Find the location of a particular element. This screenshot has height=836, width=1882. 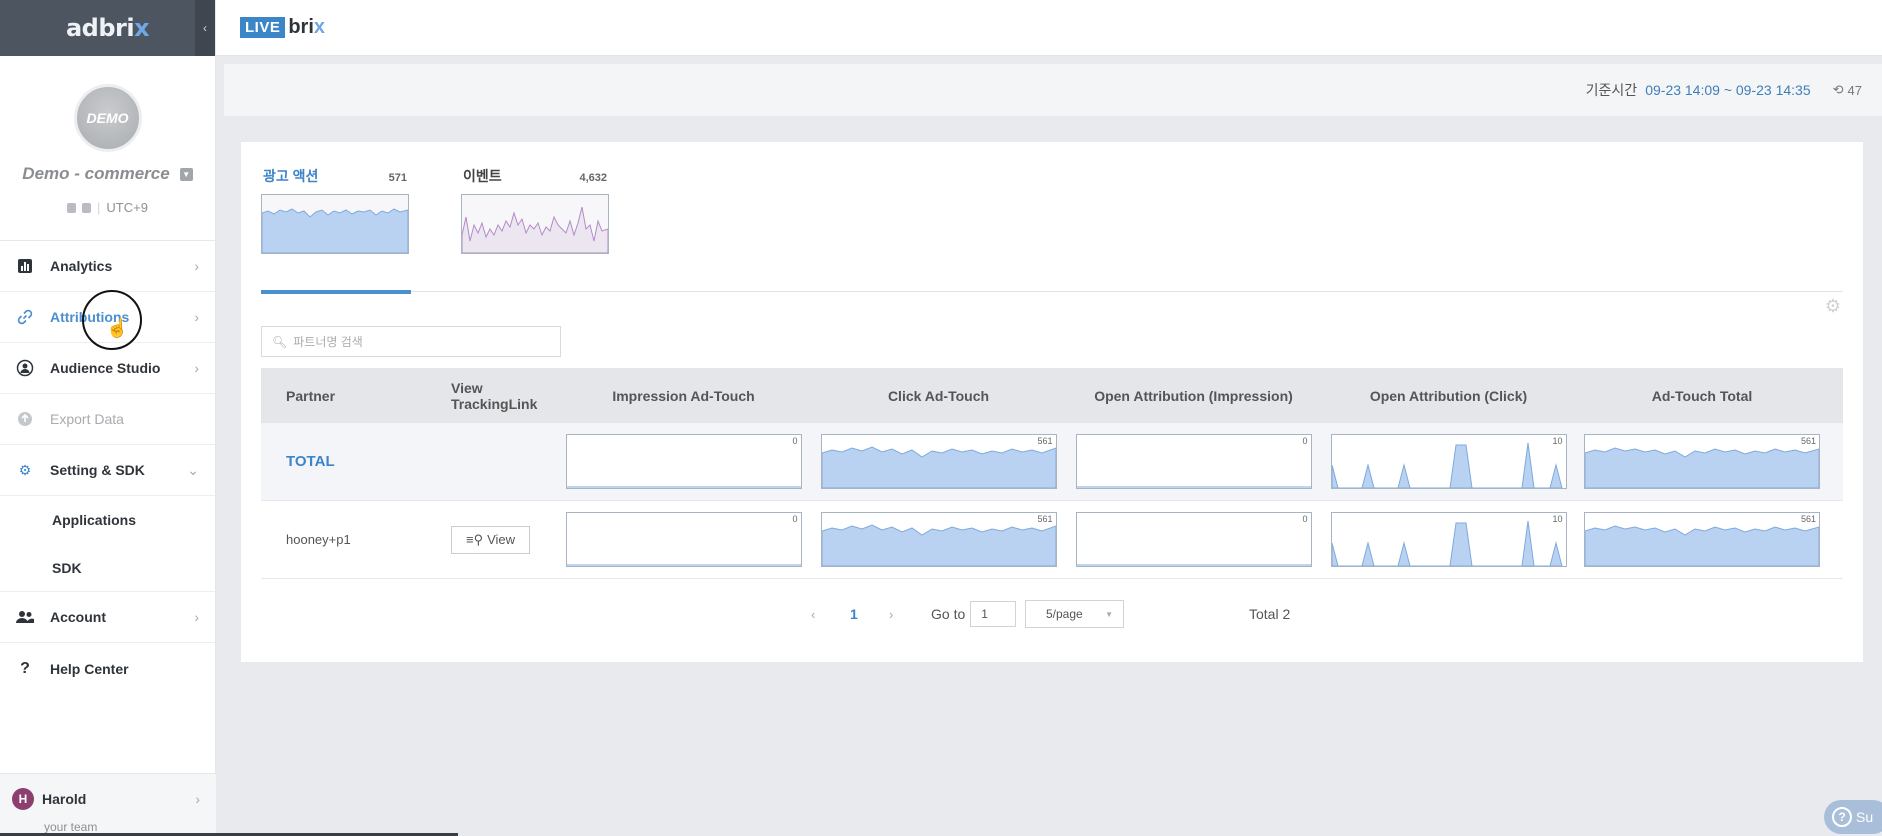

active-tab-indicator is located at coordinates (336, 292).